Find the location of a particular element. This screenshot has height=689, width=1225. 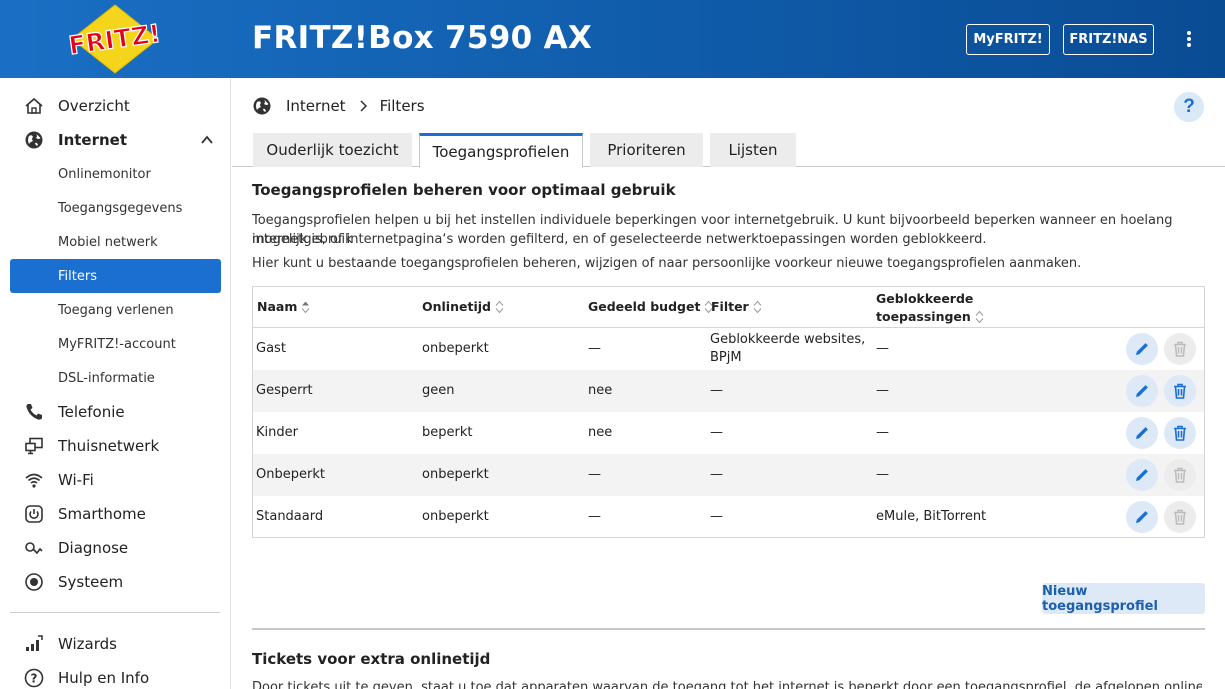

cell-onlinetijd: beperkt is located at coordinates (447, 432).